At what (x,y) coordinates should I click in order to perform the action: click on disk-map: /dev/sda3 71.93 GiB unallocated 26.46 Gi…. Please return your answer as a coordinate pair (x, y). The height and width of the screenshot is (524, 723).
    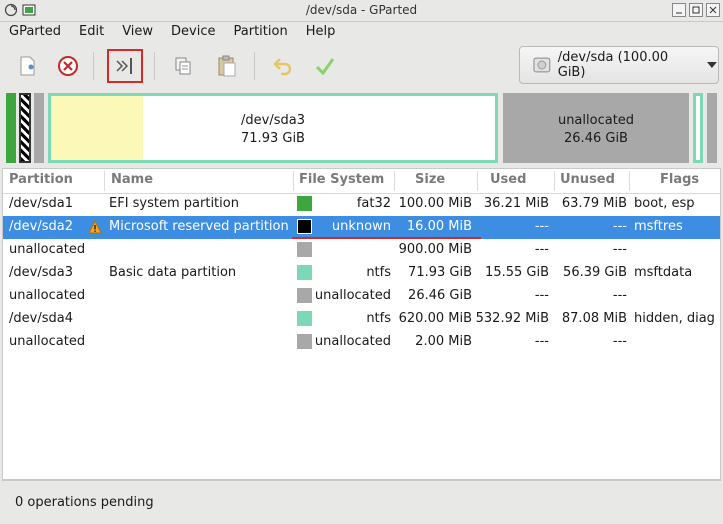
    Looking at the image, I should click on (361, 127).